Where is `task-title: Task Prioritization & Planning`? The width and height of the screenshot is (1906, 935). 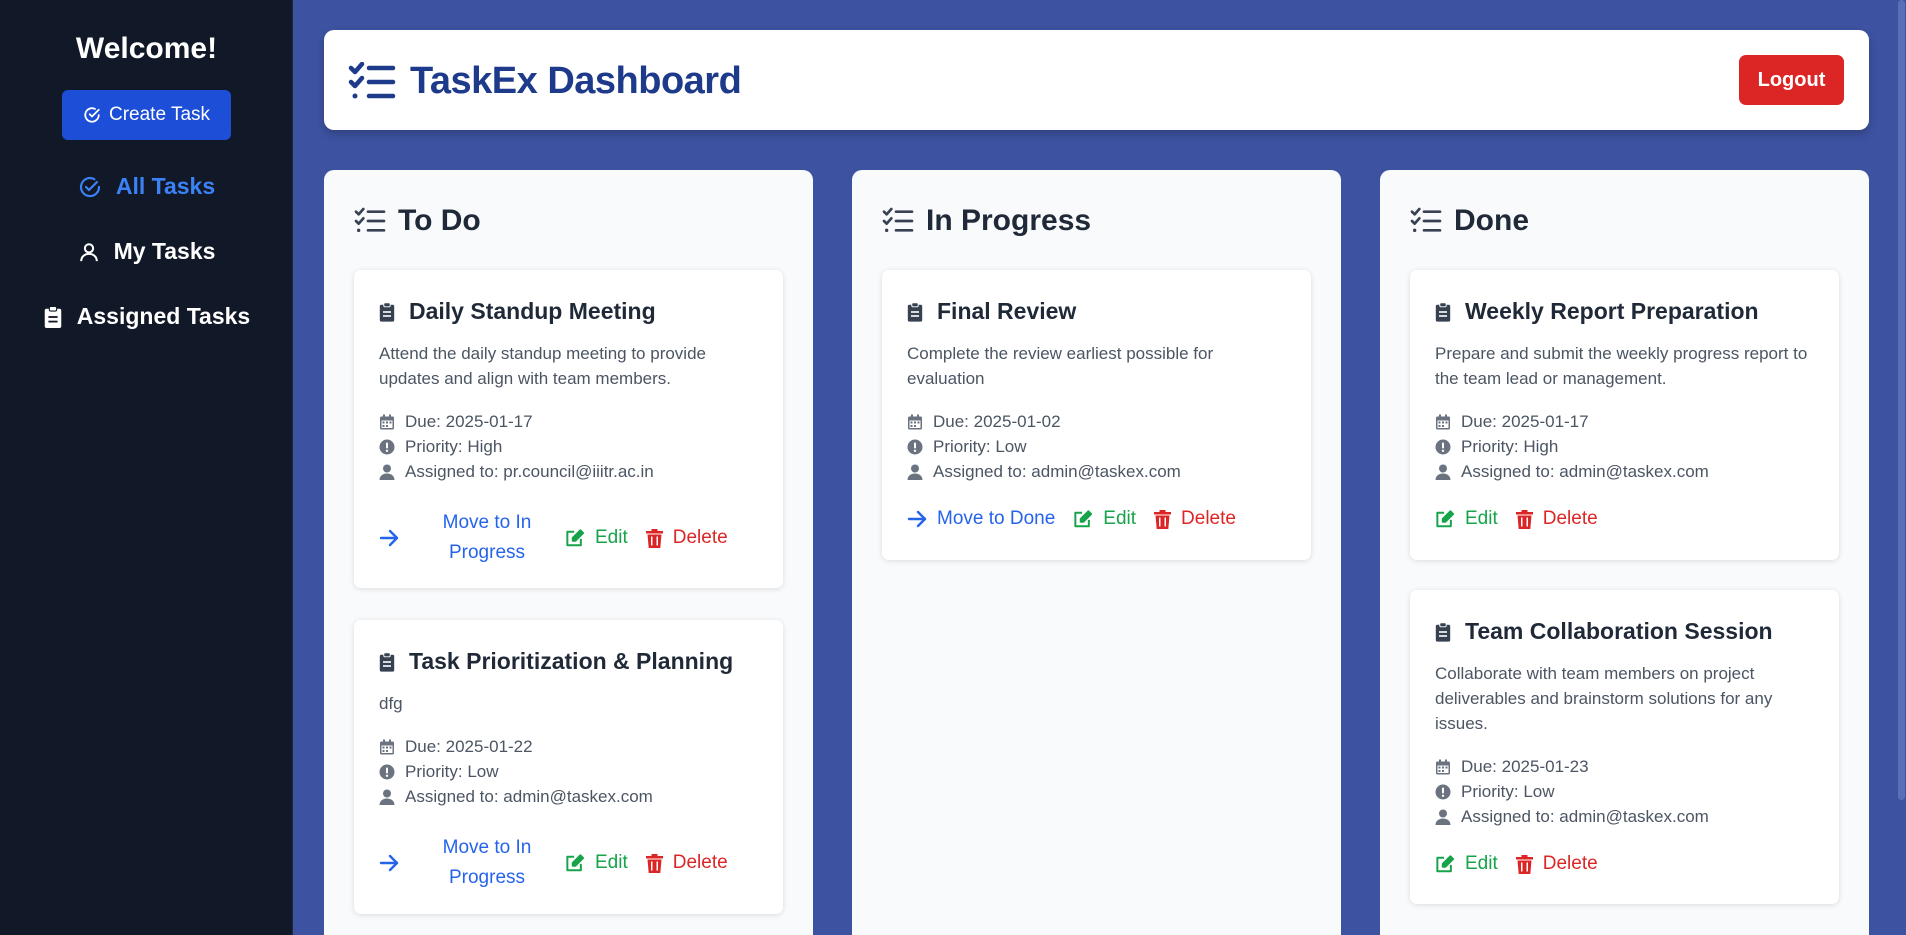
task-title: Task Prioritization & Planning is located at coordinates (571, 661).